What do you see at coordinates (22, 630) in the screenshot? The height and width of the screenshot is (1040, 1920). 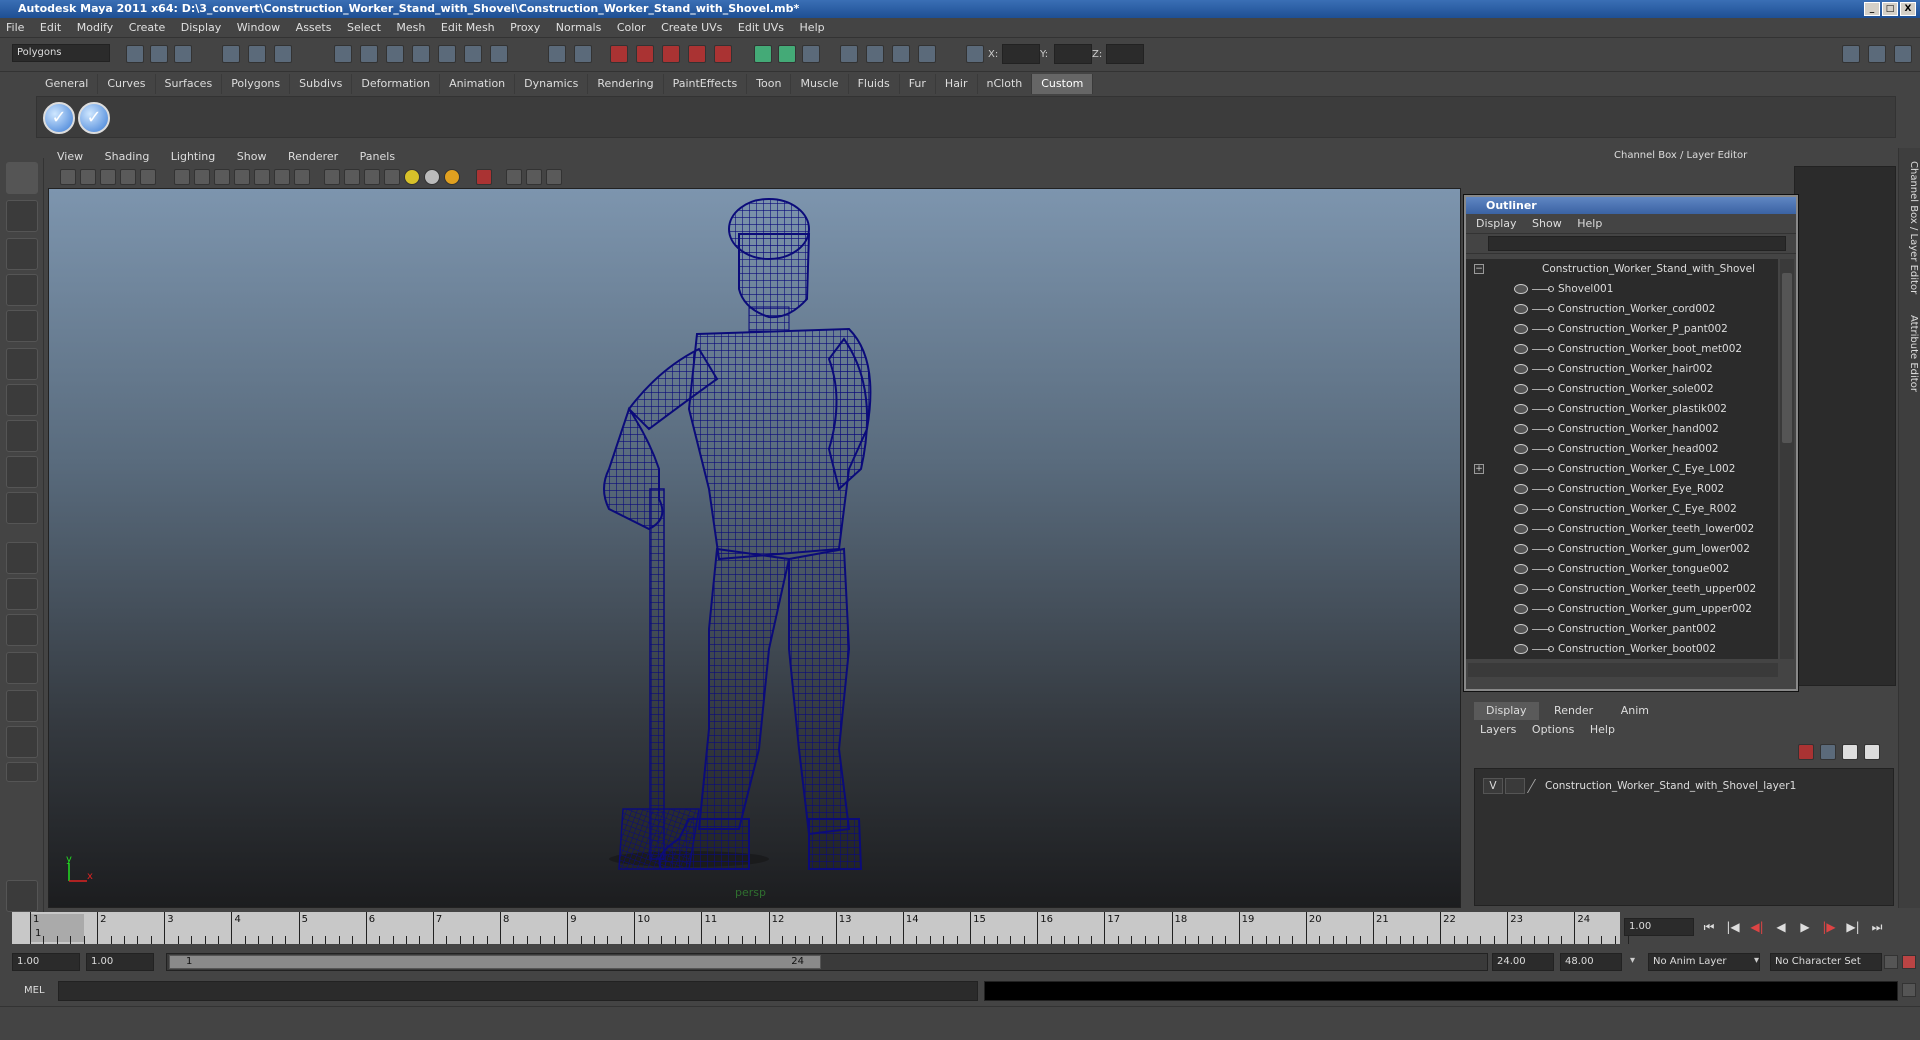 I see `outliner-persp-layout-icon` at bounding box center [22, 630].